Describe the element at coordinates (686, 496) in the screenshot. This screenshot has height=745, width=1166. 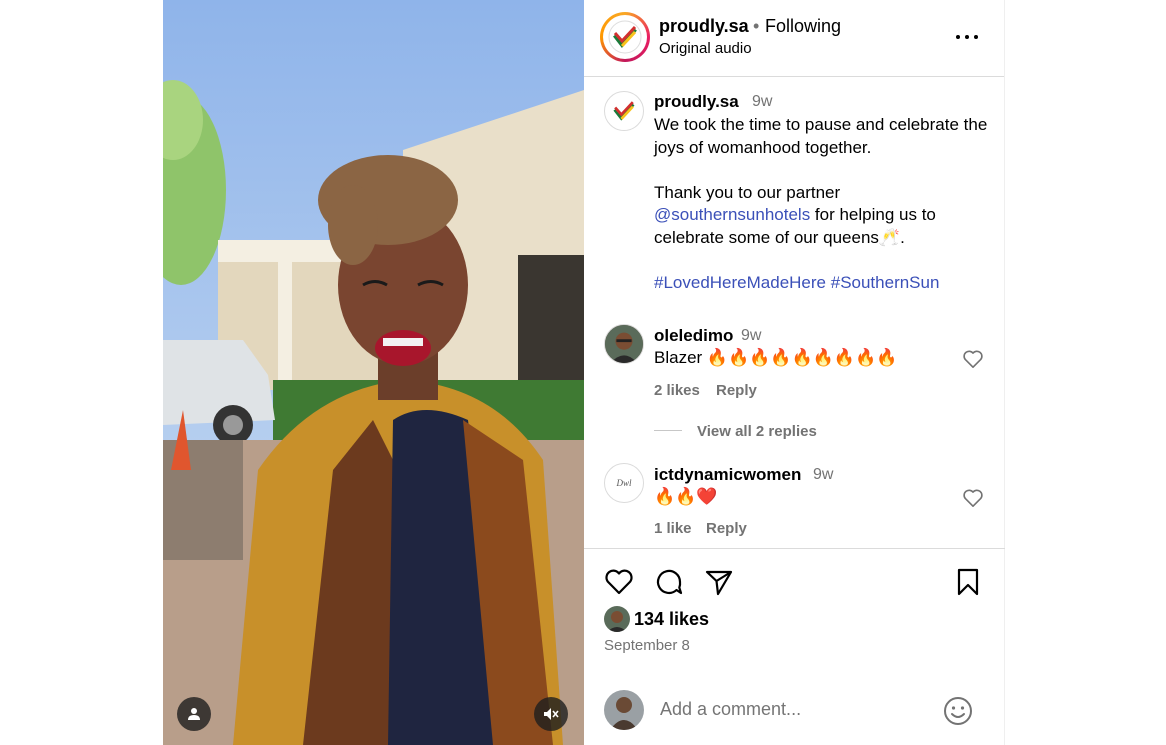
I see `comment-text: 🔥🔥❤️` at that location.